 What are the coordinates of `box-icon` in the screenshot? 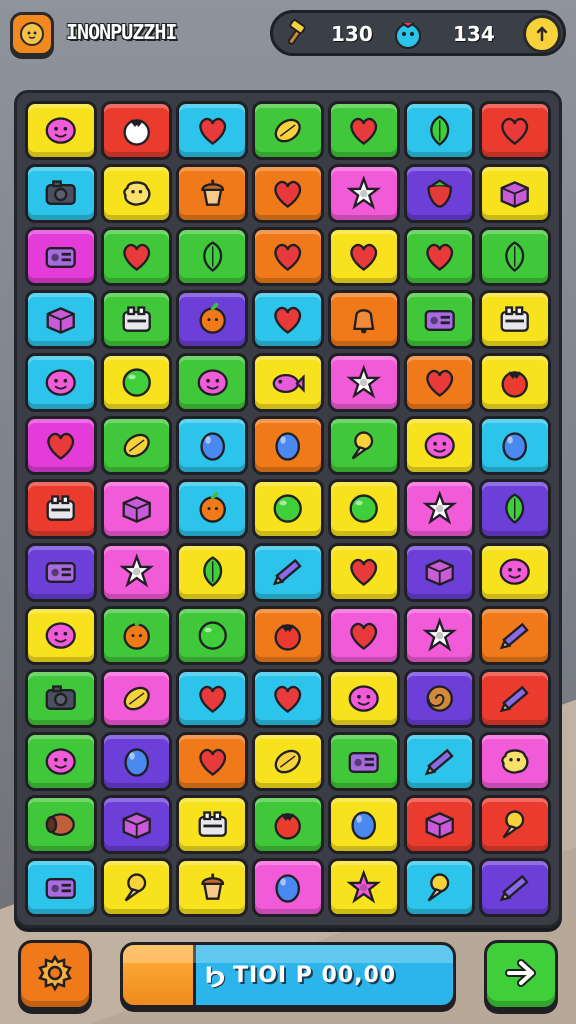 It's located at (136, 510).